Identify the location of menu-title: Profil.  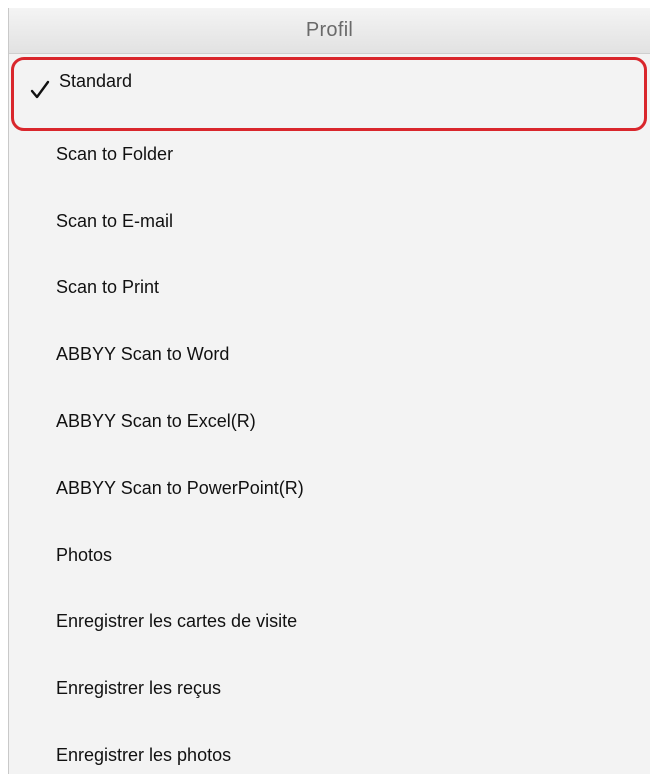
(329, 30).